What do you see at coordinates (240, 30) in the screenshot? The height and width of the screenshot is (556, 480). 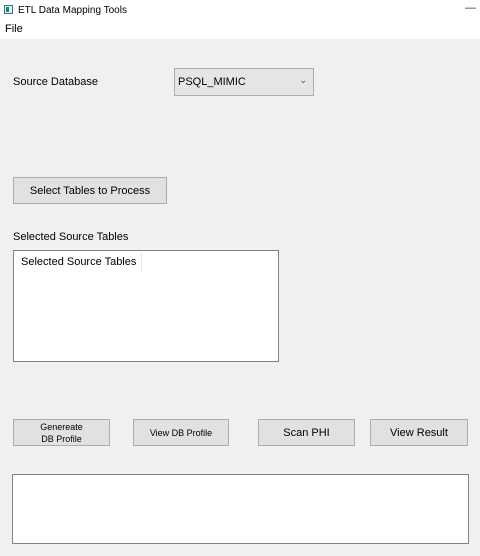 I see `menu-bar: File` at bounding box center [240, 30].